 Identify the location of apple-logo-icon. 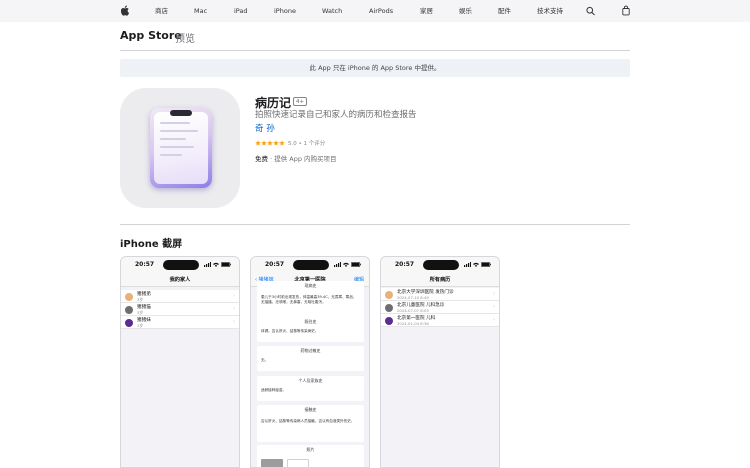
(125, 10).